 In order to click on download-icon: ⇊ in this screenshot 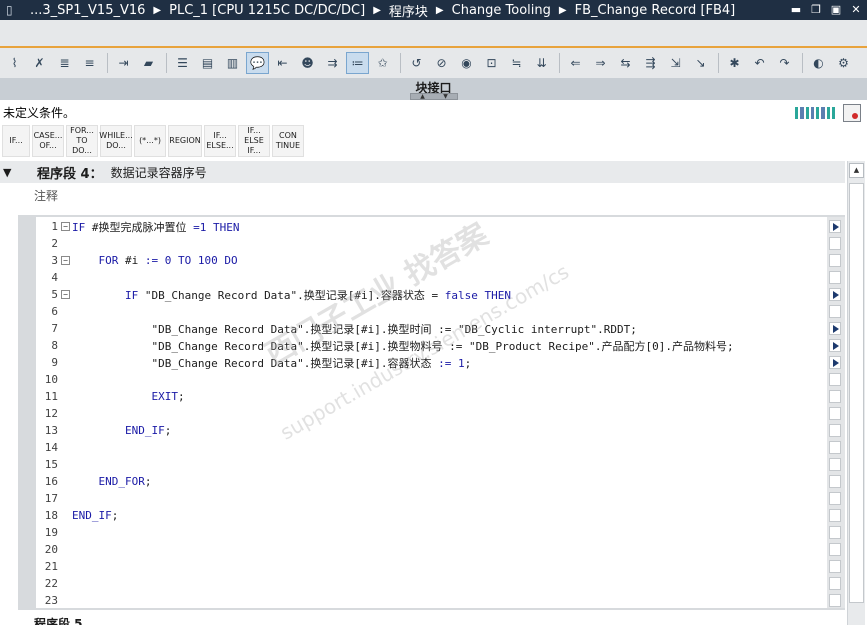, I will do `click(541, 63)`.